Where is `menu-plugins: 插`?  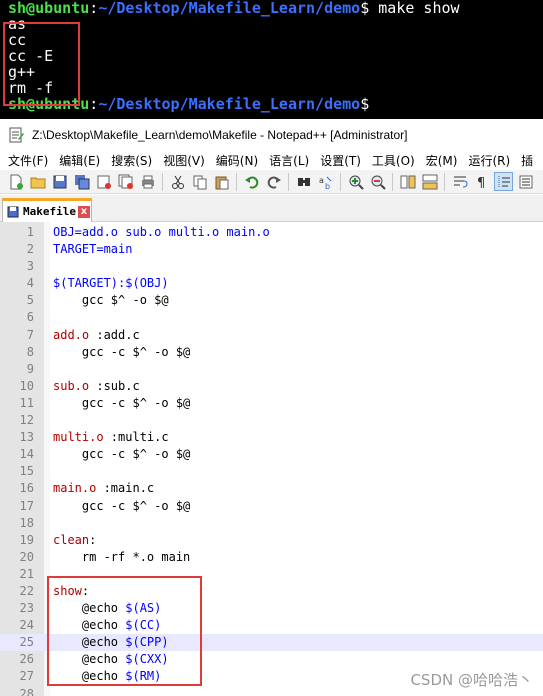 menu-plugins: 插 is located at coordinates (527, 160).